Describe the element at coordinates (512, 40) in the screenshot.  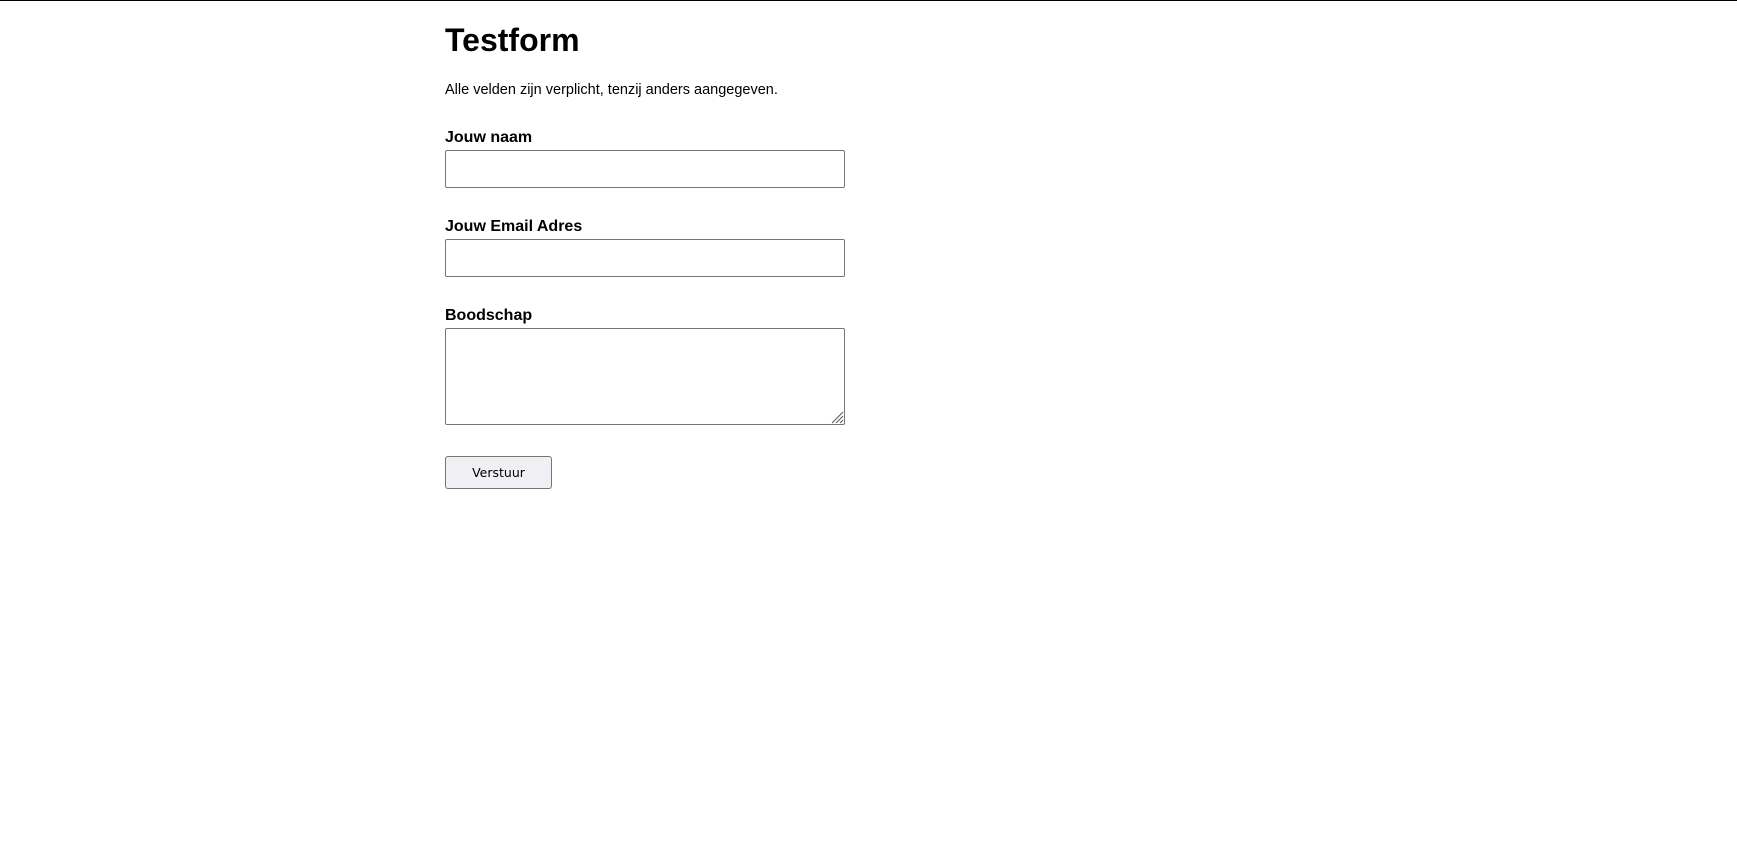
I see `page-title: Testform` at that location.